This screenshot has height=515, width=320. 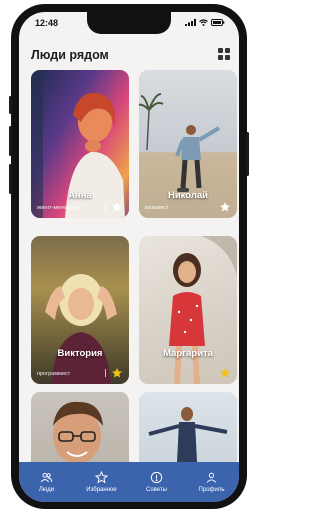 I want to click on nav-item-favorites: Избранное, so click(x=102, y=482).